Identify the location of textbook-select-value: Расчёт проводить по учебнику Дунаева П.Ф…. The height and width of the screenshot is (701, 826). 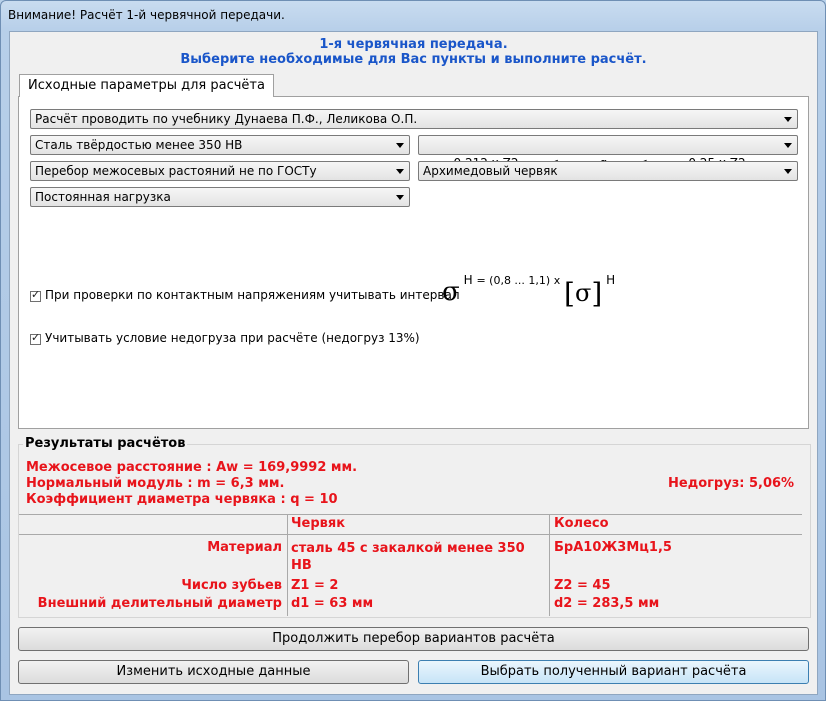
(226, 119).